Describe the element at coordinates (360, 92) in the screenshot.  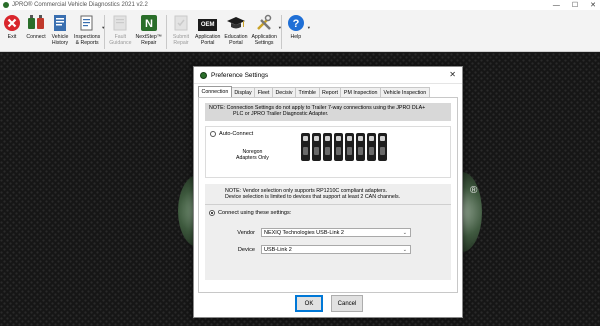
I see `tab-pm-inspection: PM Inspection` at that location.